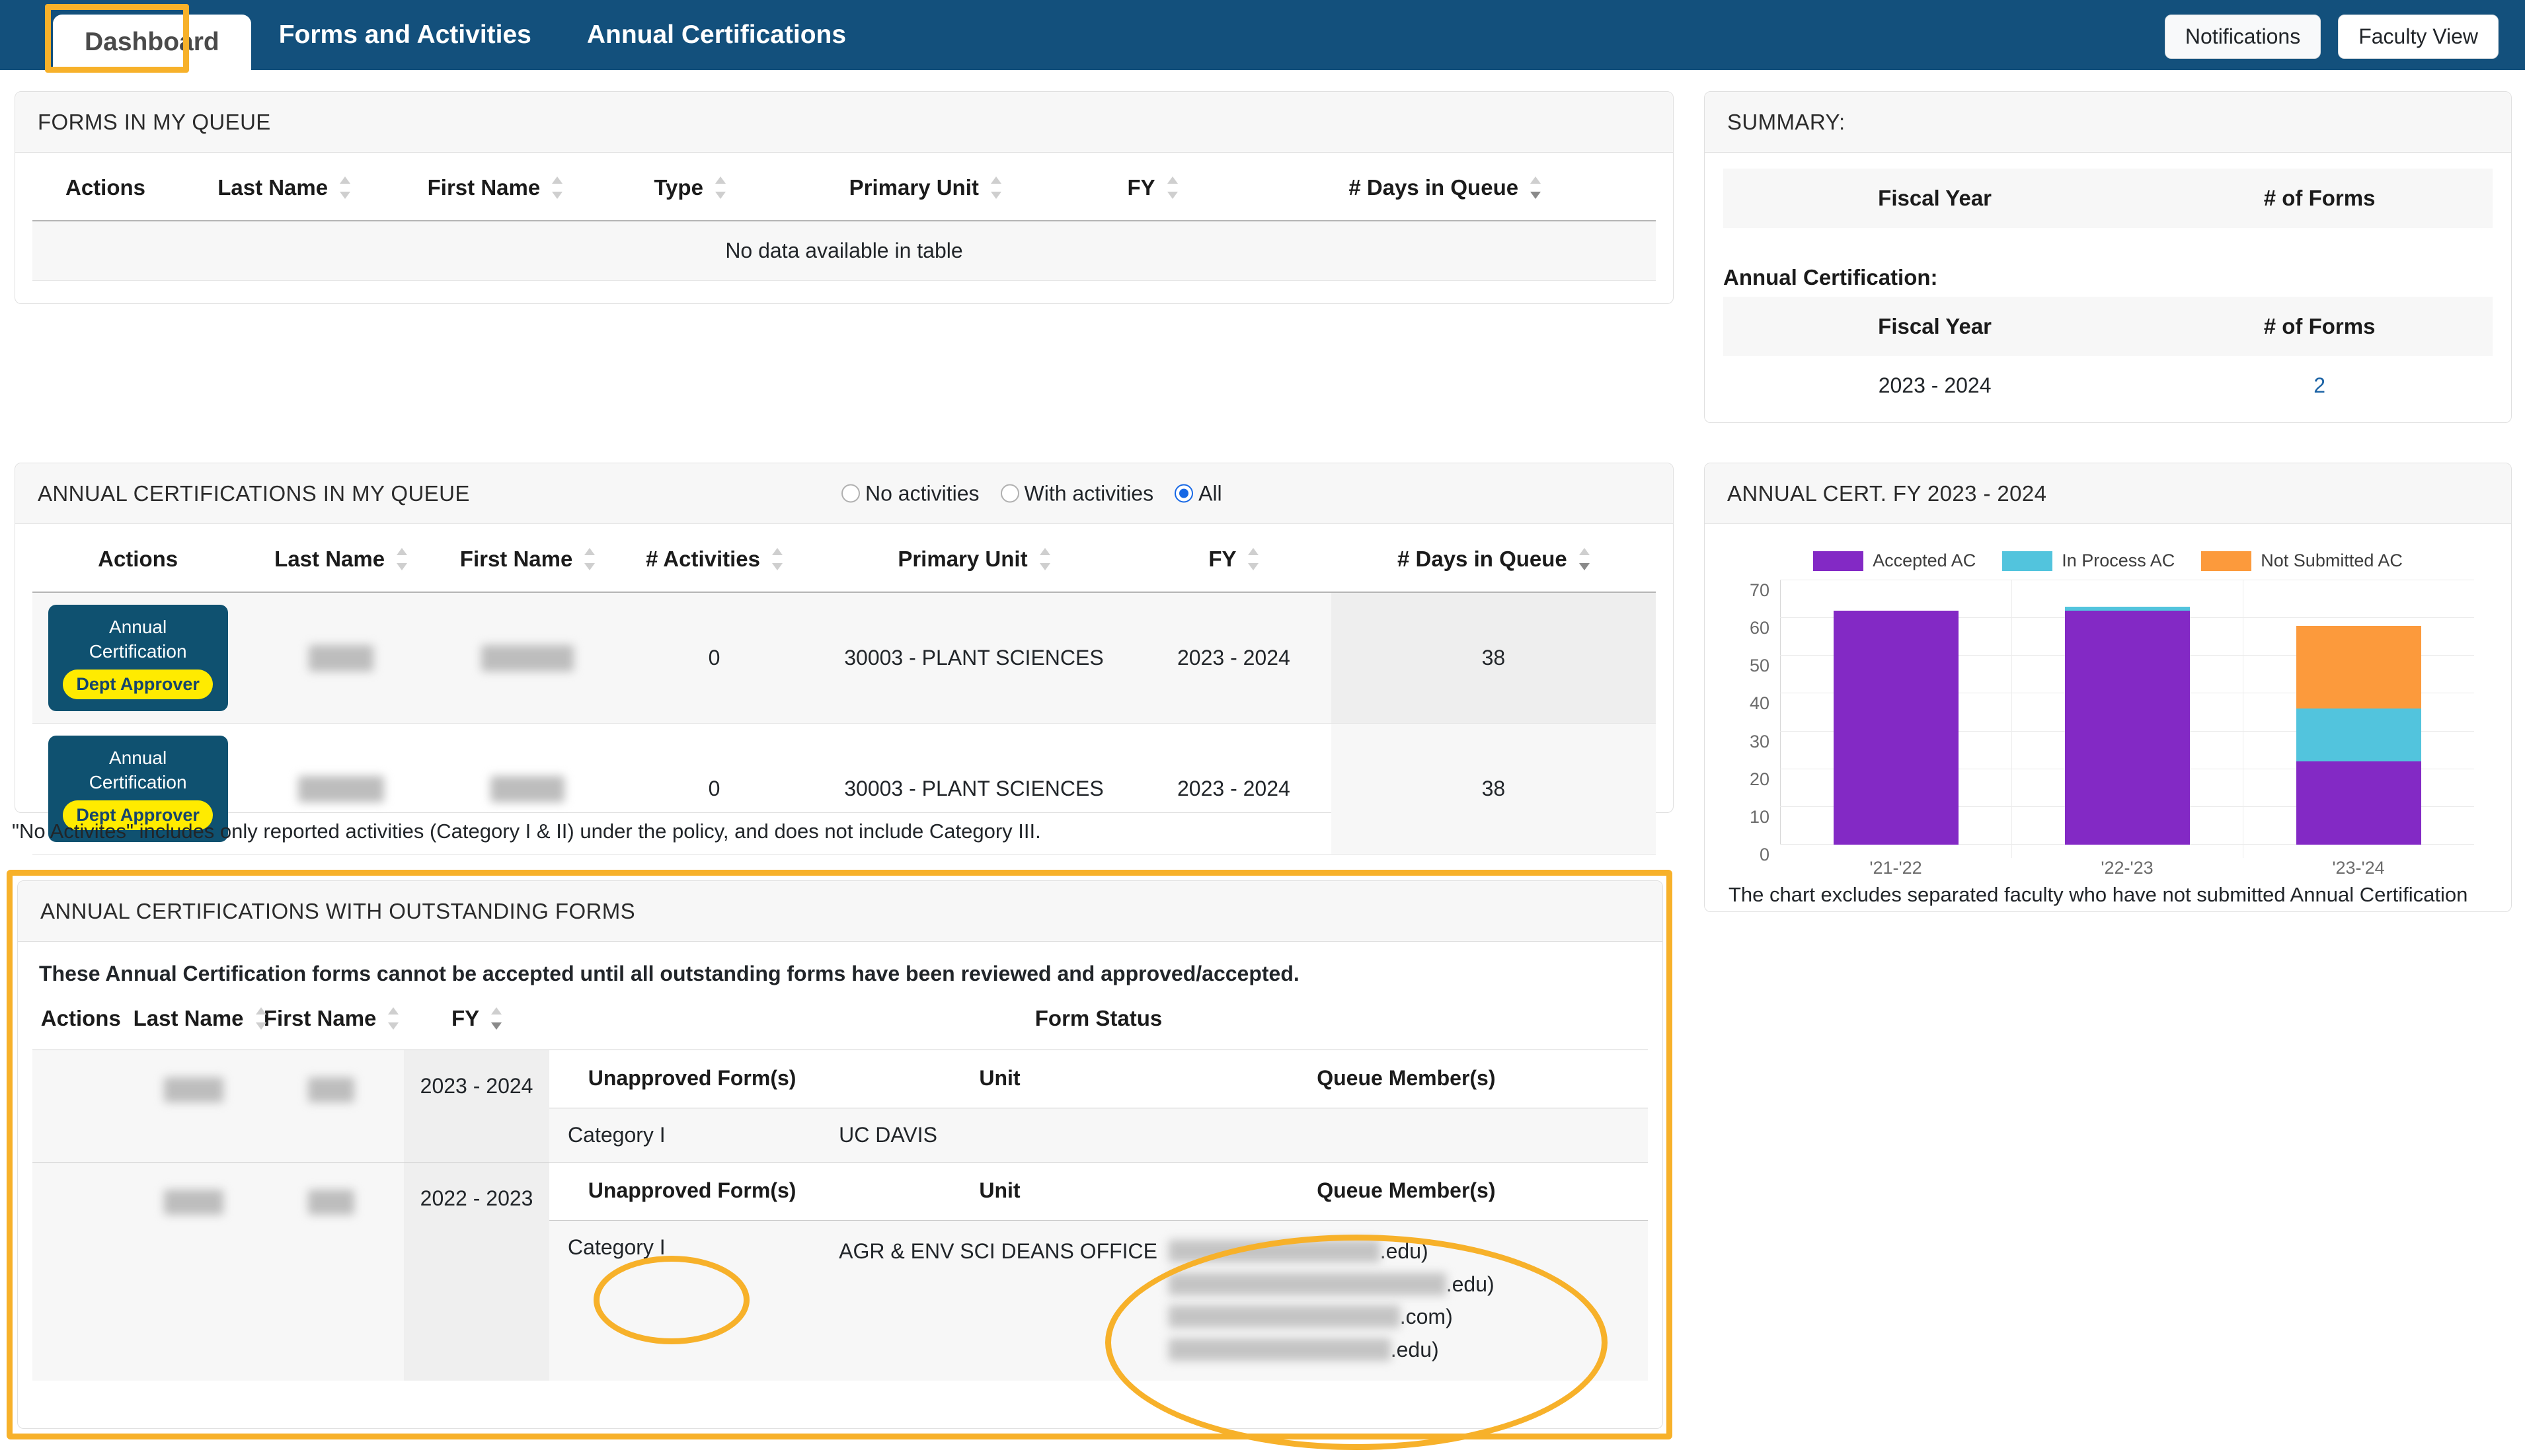 This screenshot has width=2525, height=1456. Describe the element at coordinates (716, 35) in the screenshot. I see `tab-annual-certifications: Annual Certifications` at that location.